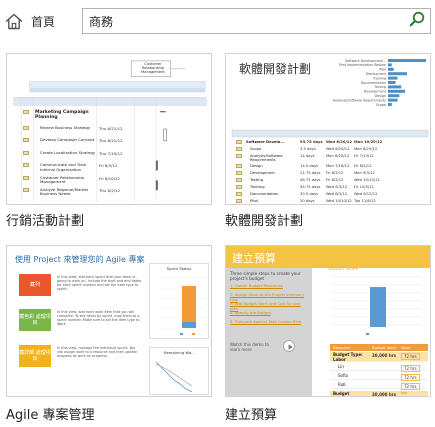 The height and width of the screenshot is (427, 435). Describe the element at coordinates (341, 393) in the screenshot. I see `resource-name: Budget` at that location.